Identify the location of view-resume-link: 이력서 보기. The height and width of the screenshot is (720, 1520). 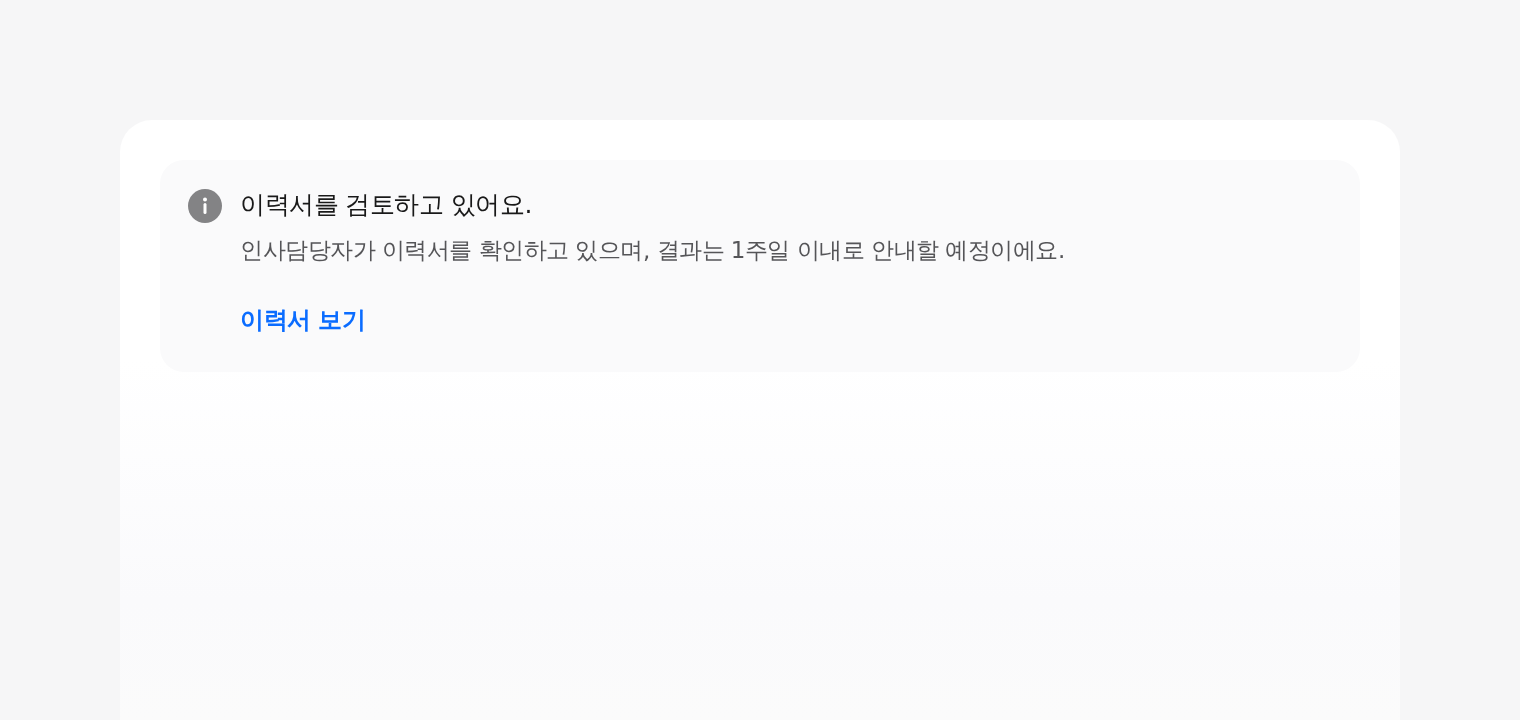
(303, 320).